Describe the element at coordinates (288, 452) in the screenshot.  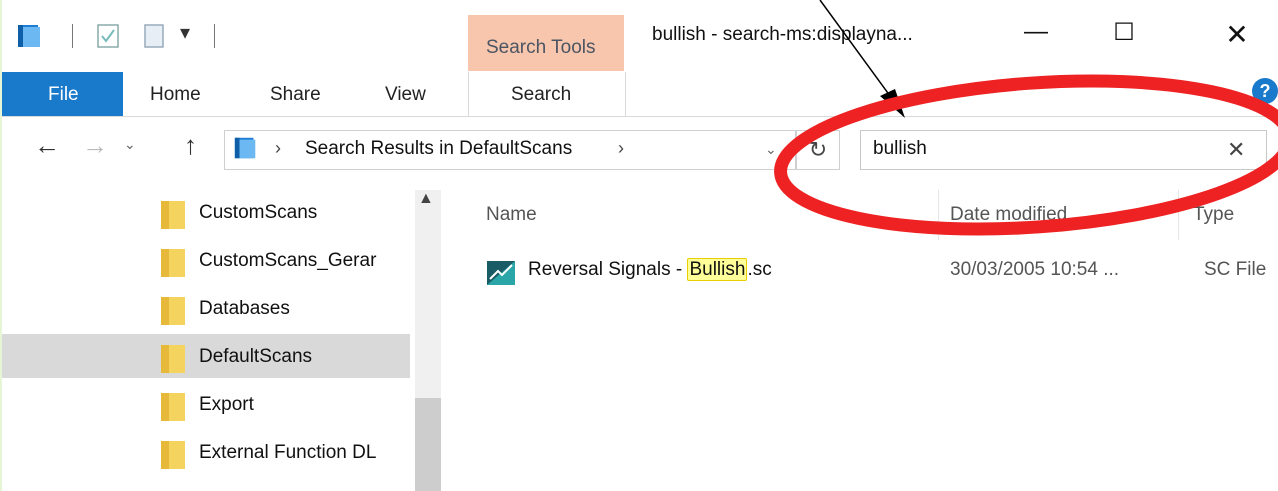
I see `nav-tree-label: External Function DL` at that location.